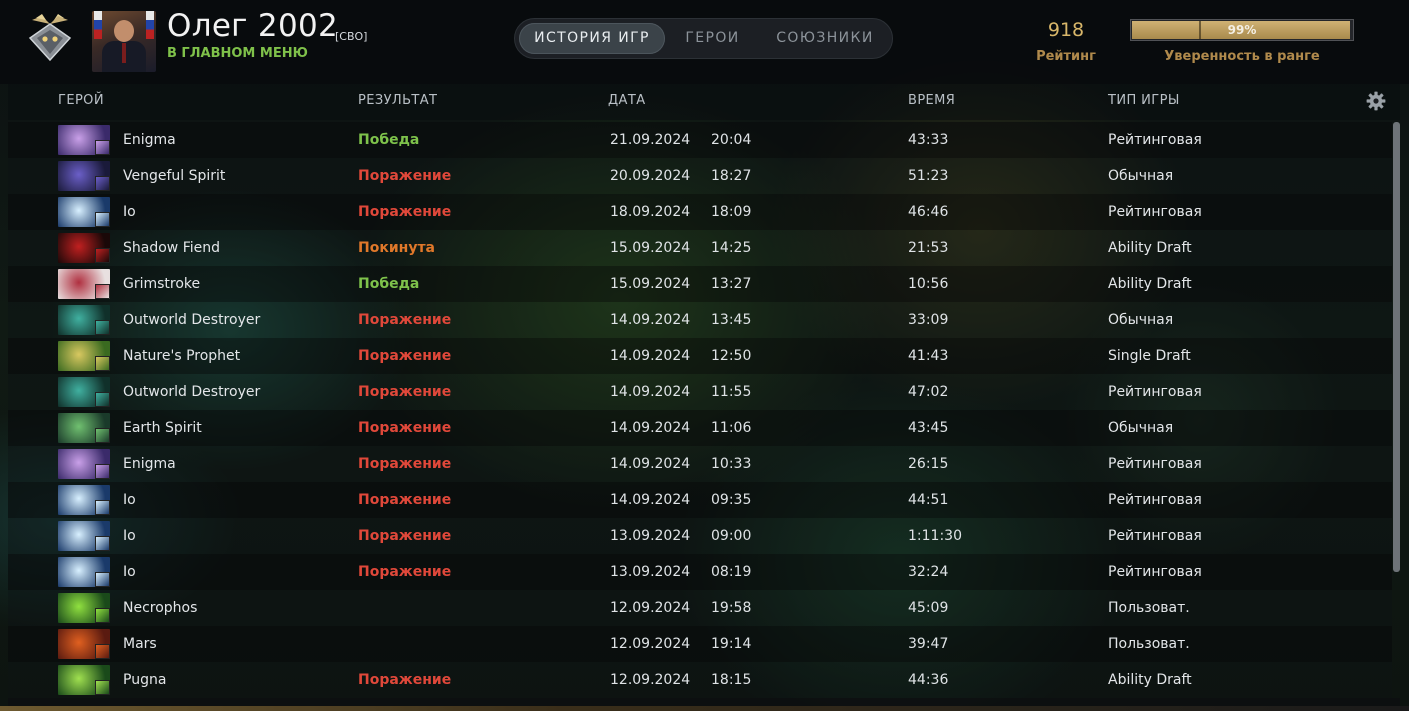  I want to click on match-list-scrollbar, so click(1396, 347).